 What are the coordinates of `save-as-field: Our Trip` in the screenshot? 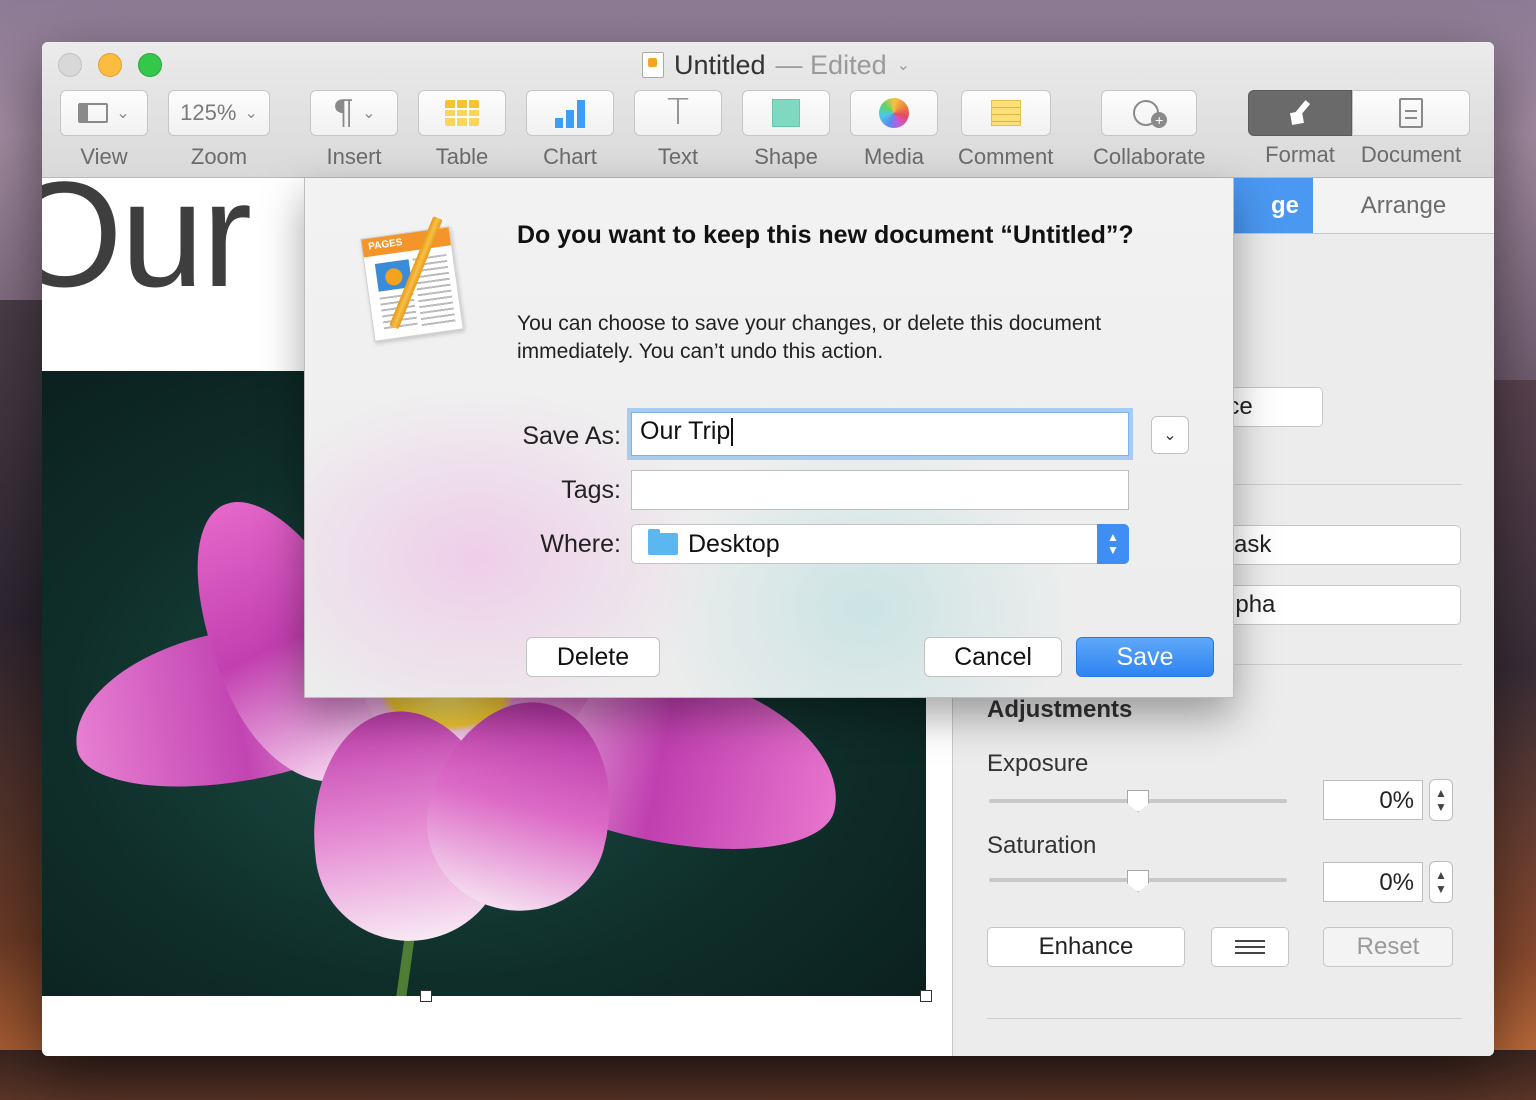 It's located at (880, 434).